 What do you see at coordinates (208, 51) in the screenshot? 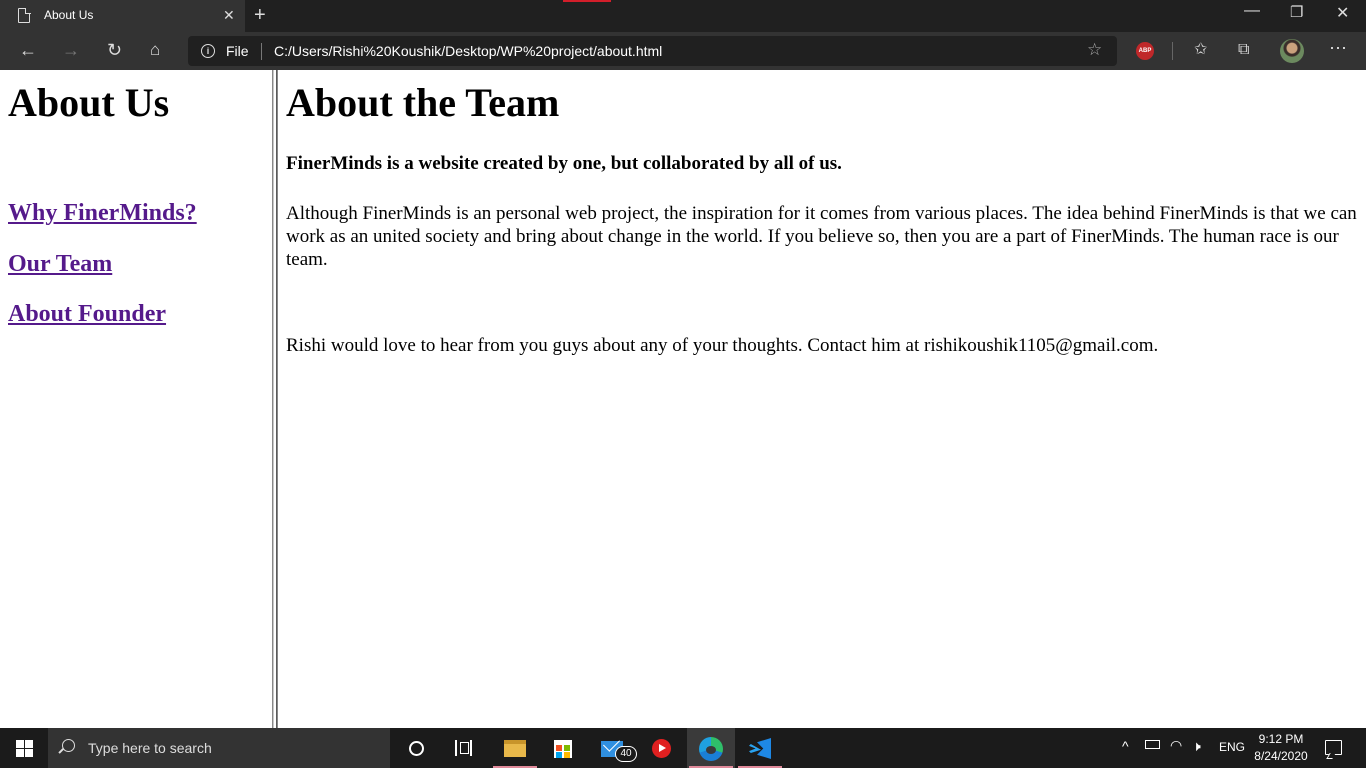
I see `info-icon: i` at bounding box center [208, 51].